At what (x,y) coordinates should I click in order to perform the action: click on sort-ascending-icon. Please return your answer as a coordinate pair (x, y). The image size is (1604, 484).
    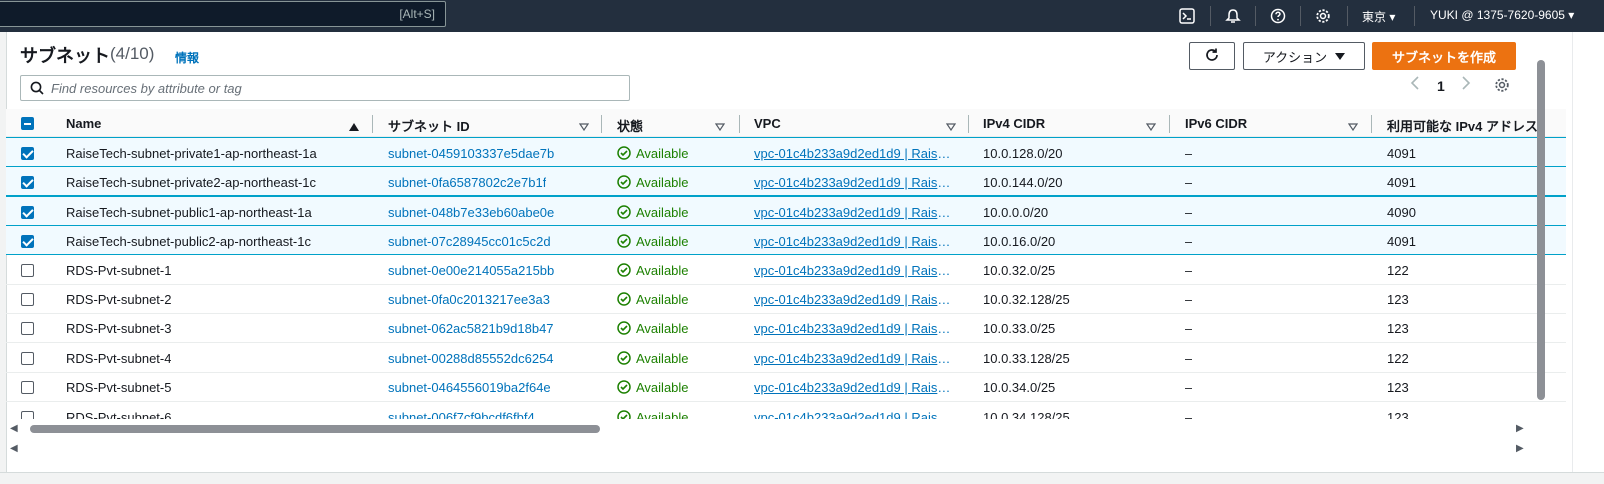
    Looking at the image, I should click on (354, 127).